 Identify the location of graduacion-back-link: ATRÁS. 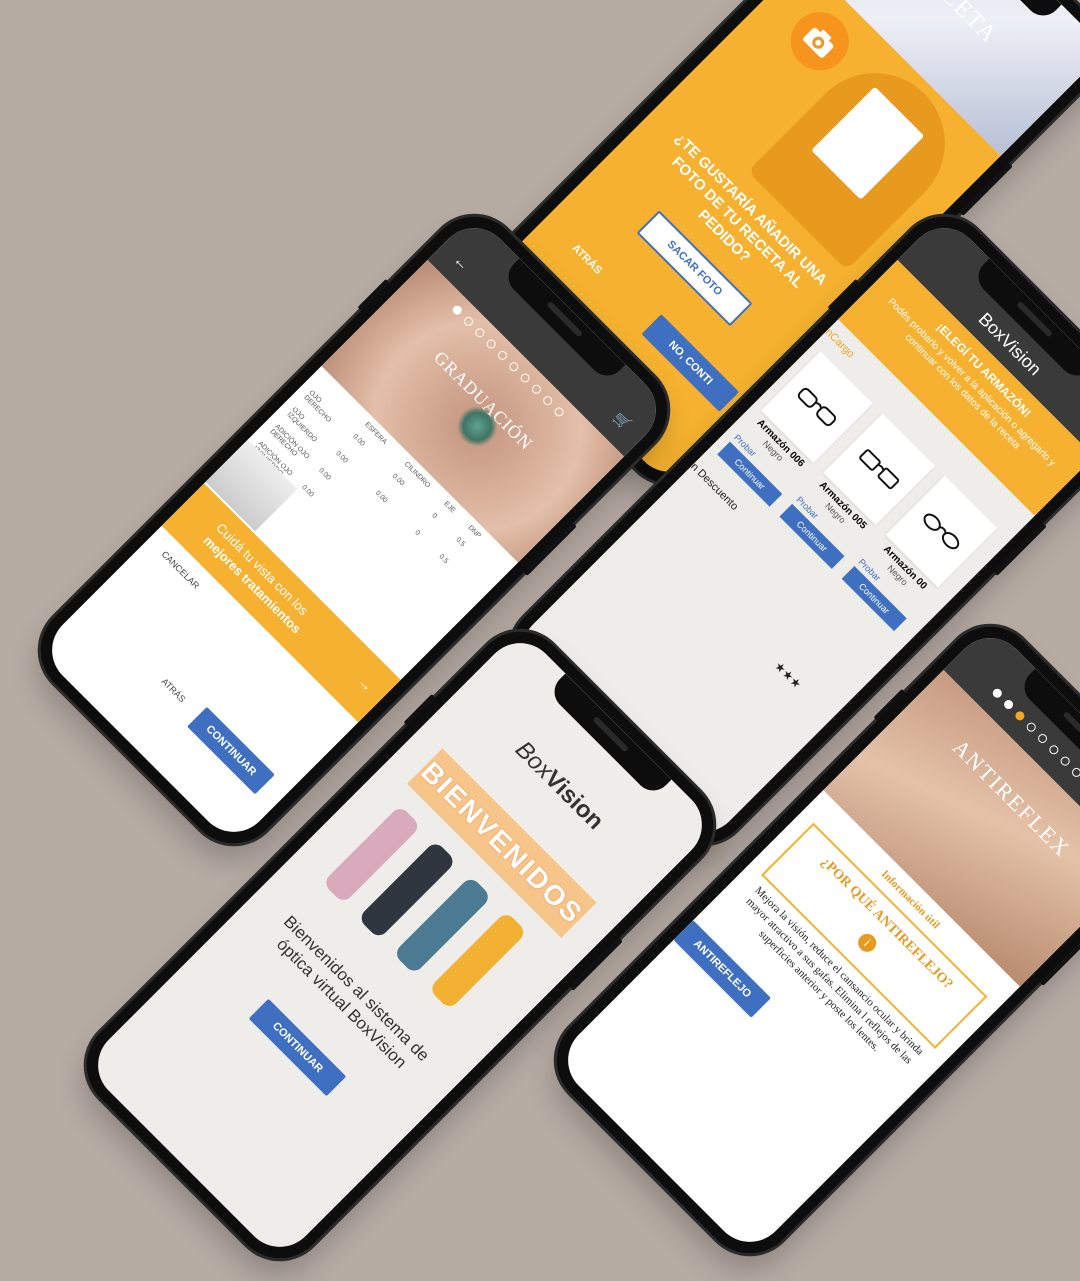
(174, 690).